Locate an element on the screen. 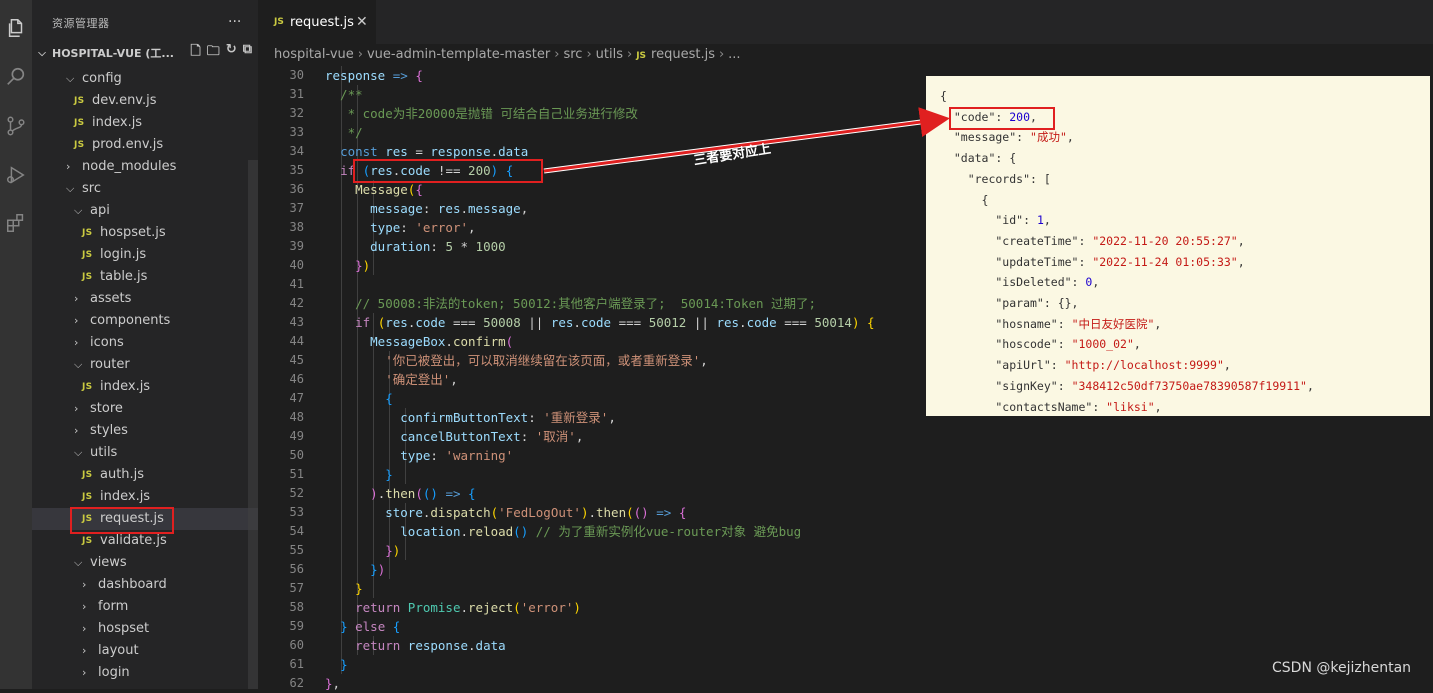  code-line: return Promise.reject('error') is located at coordinates (875, 607).